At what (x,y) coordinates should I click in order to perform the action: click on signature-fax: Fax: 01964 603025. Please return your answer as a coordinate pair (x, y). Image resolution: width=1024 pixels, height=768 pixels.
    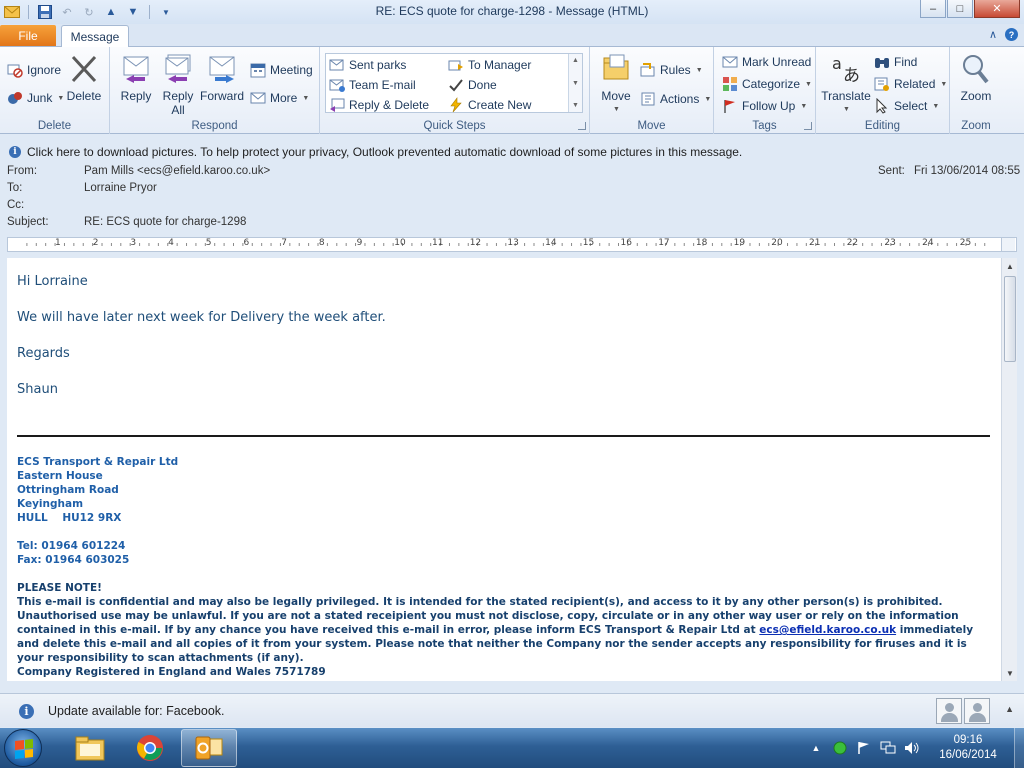
    Looking at the image, I should click on (73, 560).